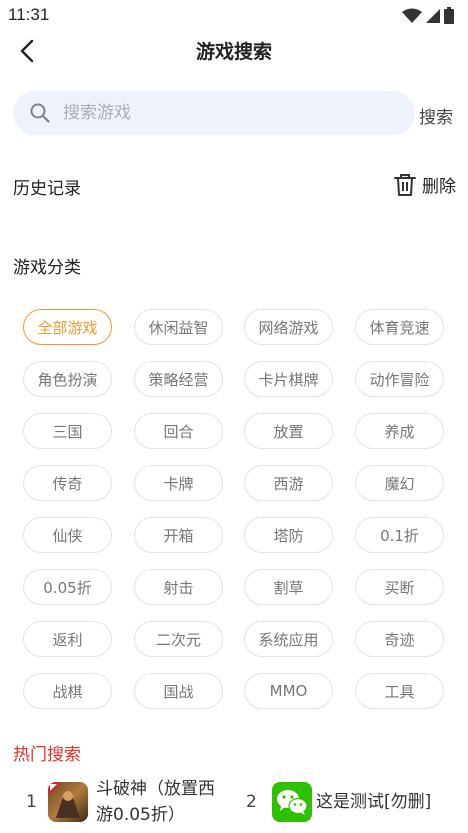  I want to click on category-tag: 全部游戏, so click(67, 327).